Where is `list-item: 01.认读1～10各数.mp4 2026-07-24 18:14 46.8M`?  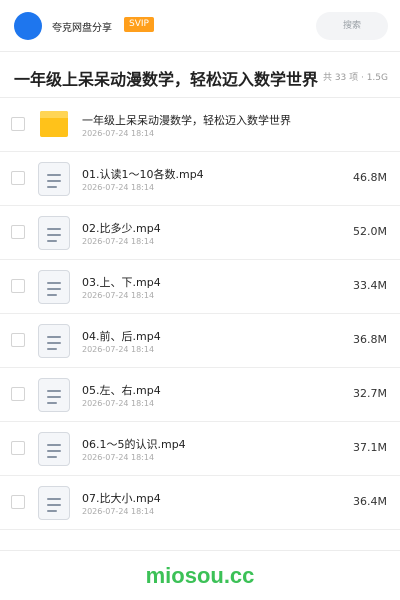
list-item: 01.认读1～10各数.mp4 2026-07-24 18:14 46.8M is located at coordinates (200, 179).